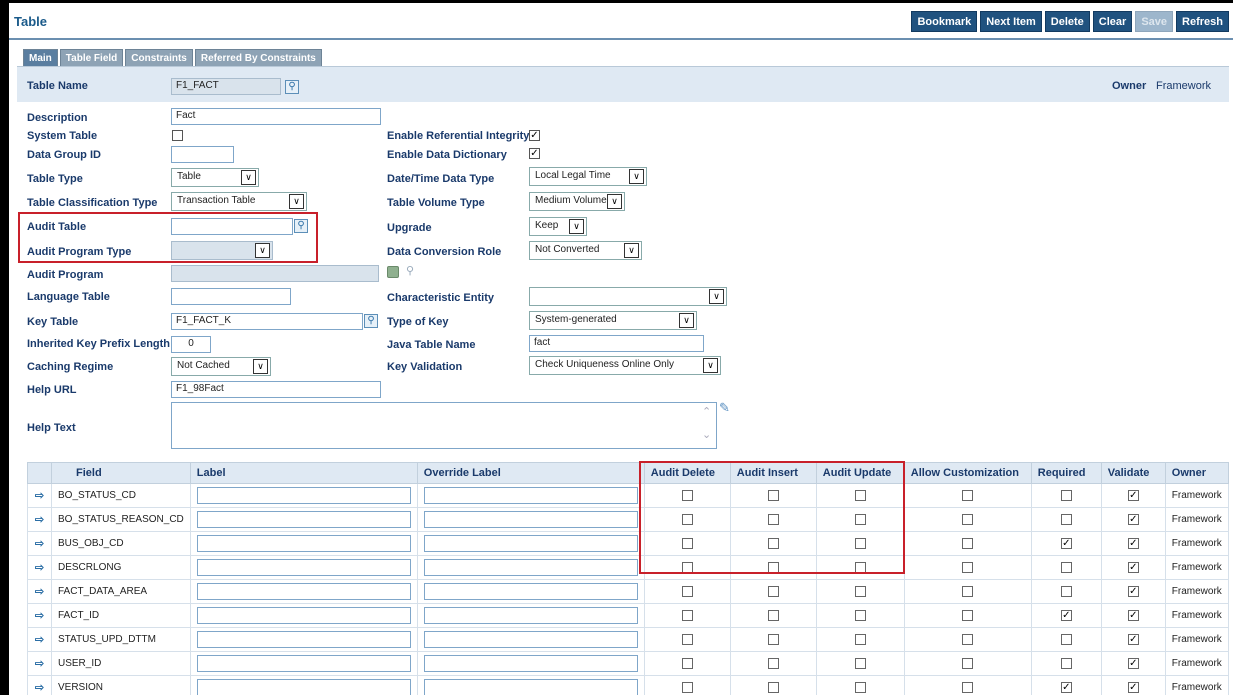 This screenshot has height=695, width=1233. What do you see at coordinates (706, 434) in the screenshot?
I see `scroll-down-icon: ⌄` at bounding box center [706, 434].